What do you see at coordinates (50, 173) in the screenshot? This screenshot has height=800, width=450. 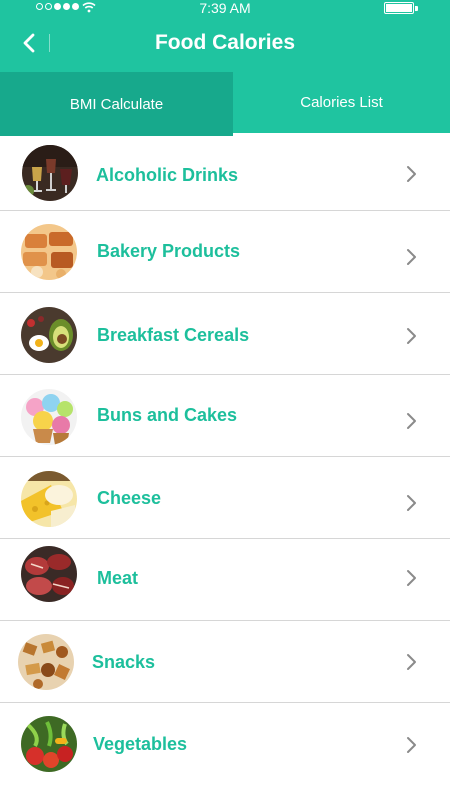 I see `alcoholic-drinks-thumbnail` at bounding box center [50, 173].